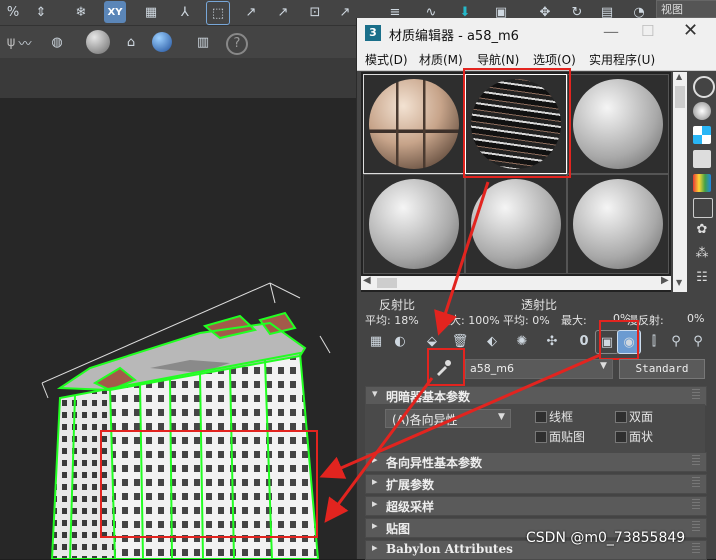 This screenshot has width=716, height=560. What do you see at coordinates (606, 538) in the screenshot?
I see `watermark: CSDN @m0_73855849` at bounding box center [606, 538].